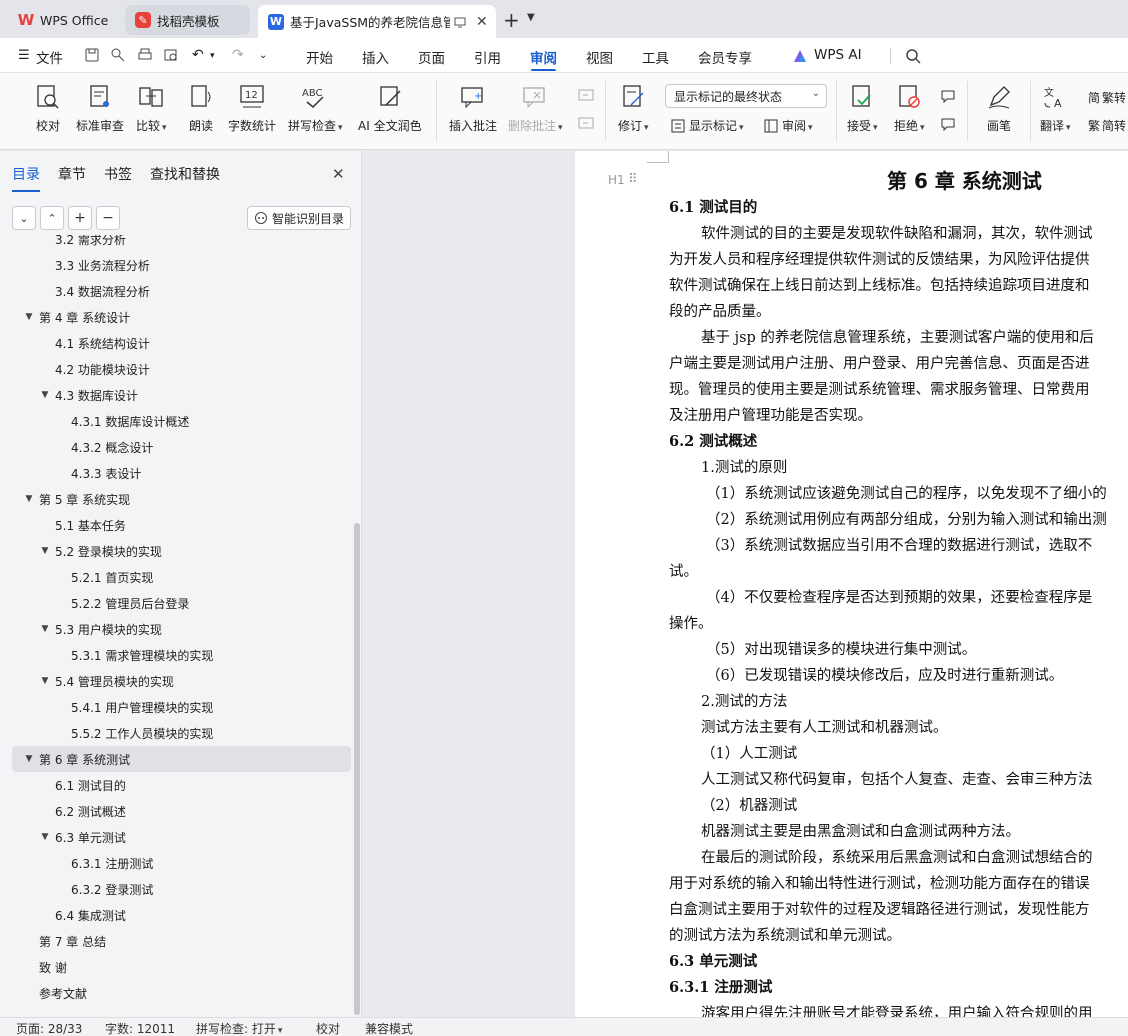  Describe the element at coordinates (655, 57) in the screenshot. I see `menu-tools: 工具` at that location.